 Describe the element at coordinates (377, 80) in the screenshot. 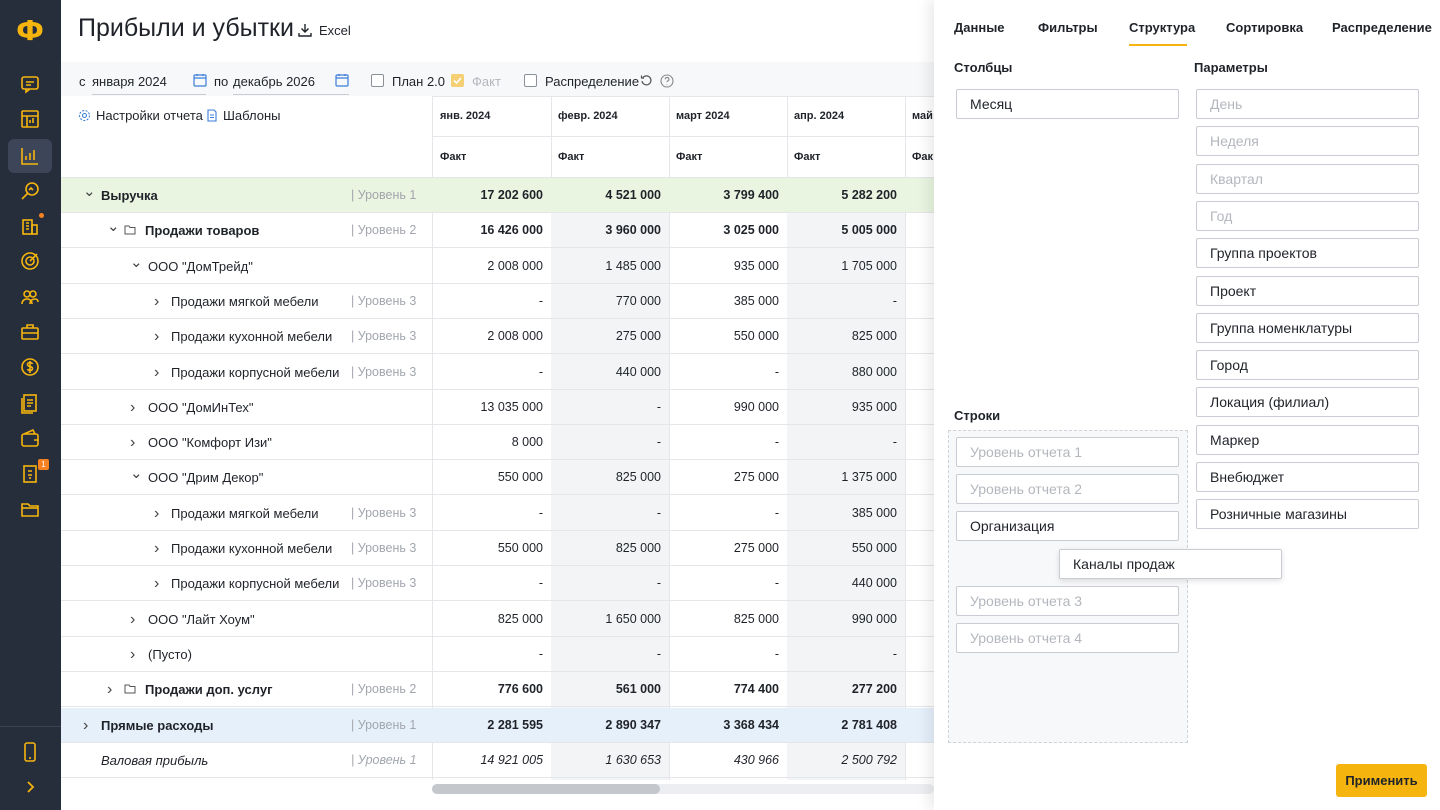

I see `plan-checkbox` at that location.